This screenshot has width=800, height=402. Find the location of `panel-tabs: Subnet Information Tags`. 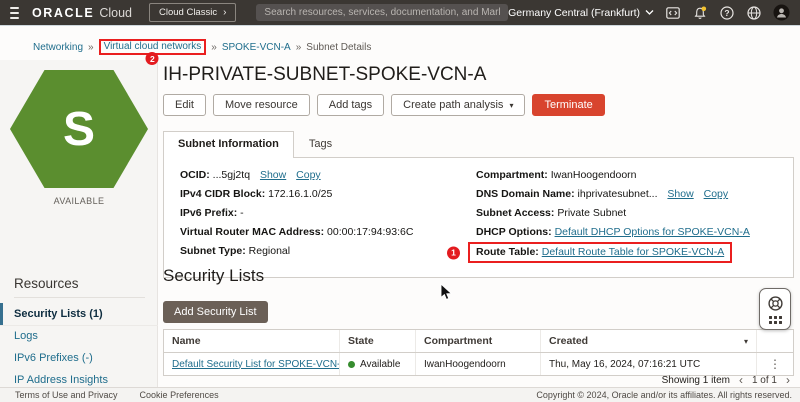

panel-tabs: Subnet Information Tags is located at coordinates (478, 144).